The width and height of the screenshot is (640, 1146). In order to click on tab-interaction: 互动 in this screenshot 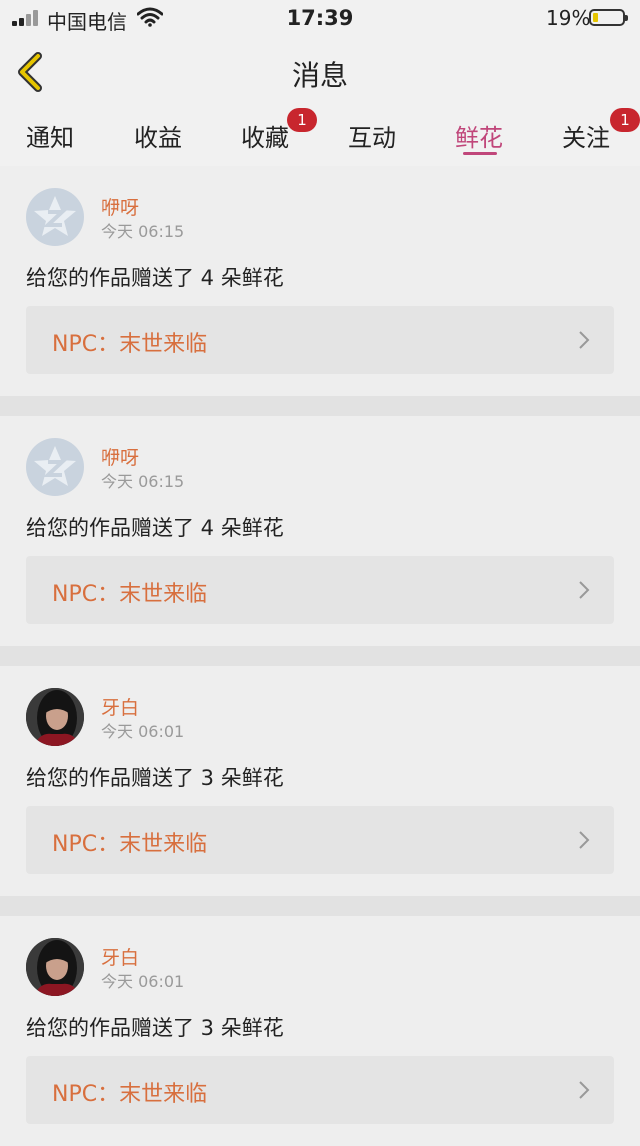, I will do `click(372, 135)`.